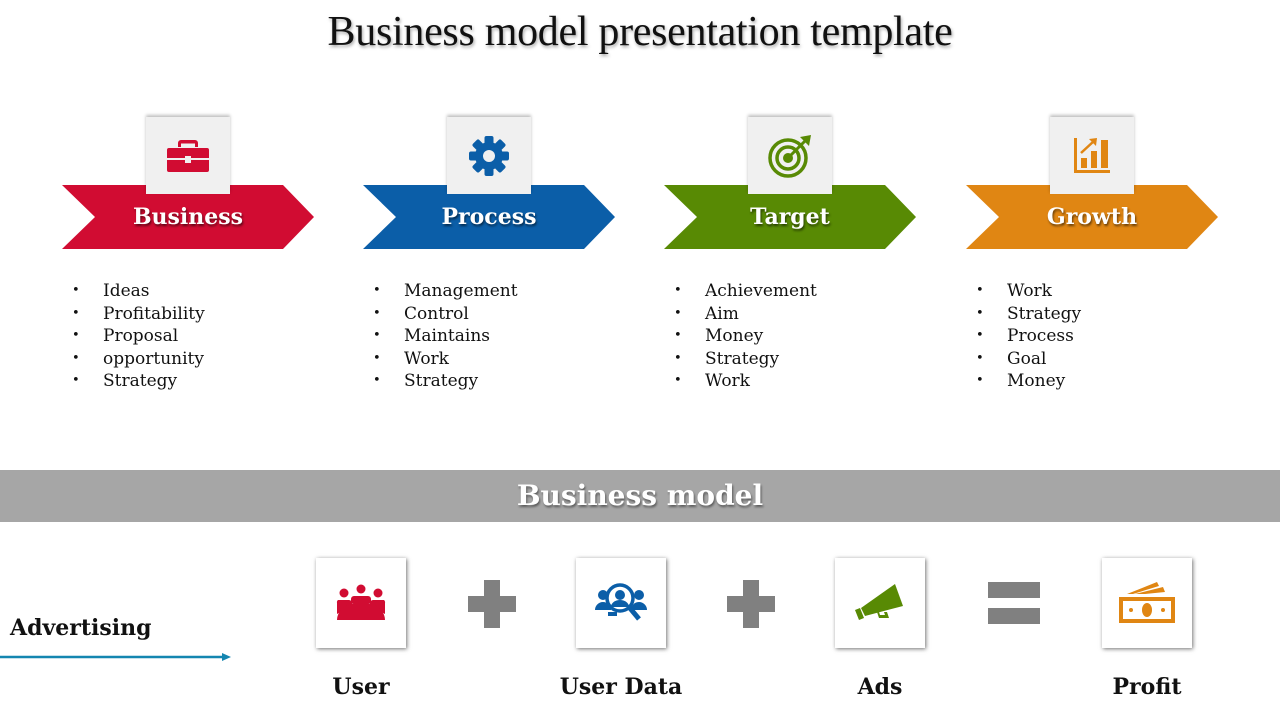 The image size is (1280, 720). I want to click on stage-label: Process, so click(489, 217).